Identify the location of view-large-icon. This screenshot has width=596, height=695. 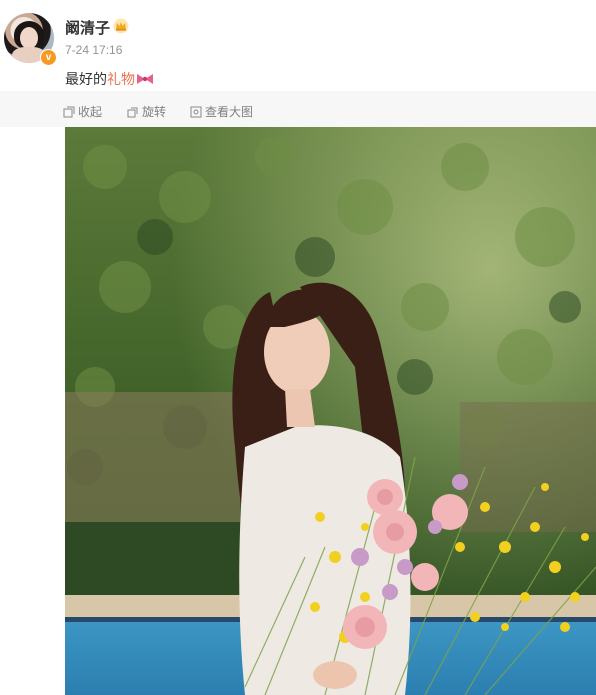
(196, 111).